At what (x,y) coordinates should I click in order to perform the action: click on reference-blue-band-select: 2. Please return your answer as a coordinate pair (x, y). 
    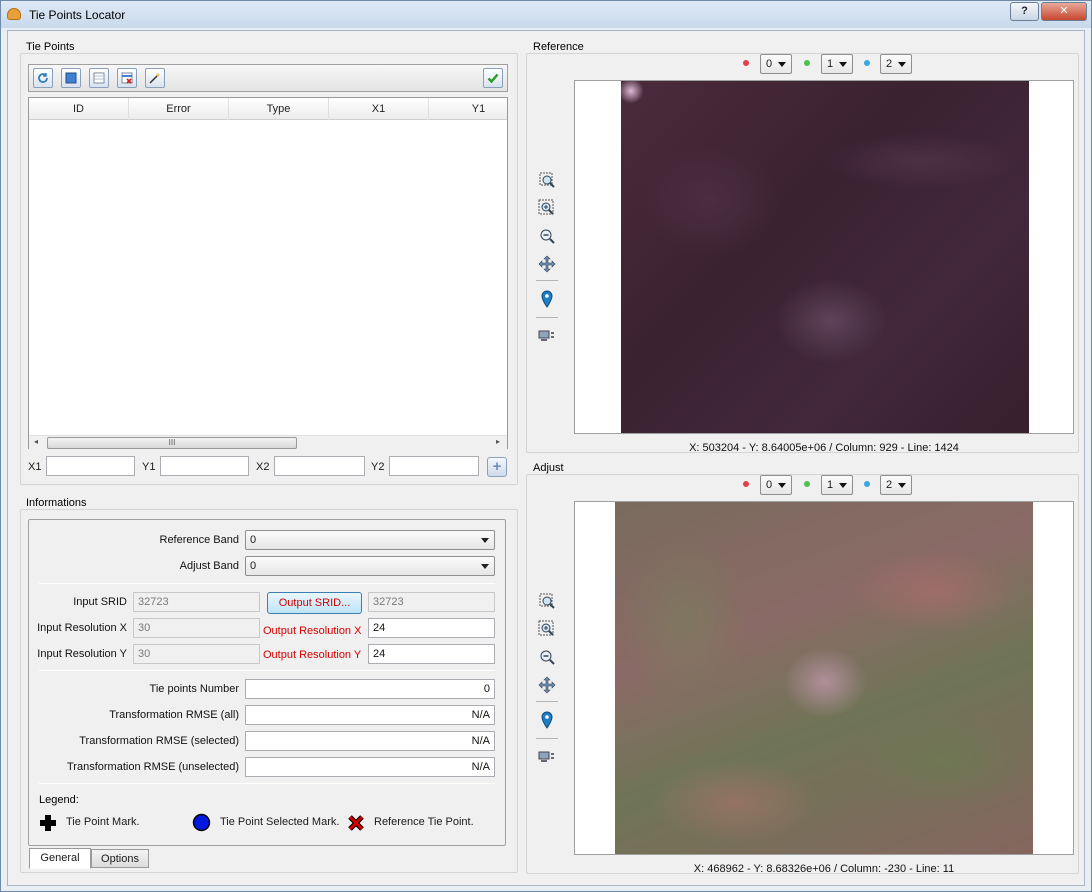
    Looking at the image, I should click on (896, 64).